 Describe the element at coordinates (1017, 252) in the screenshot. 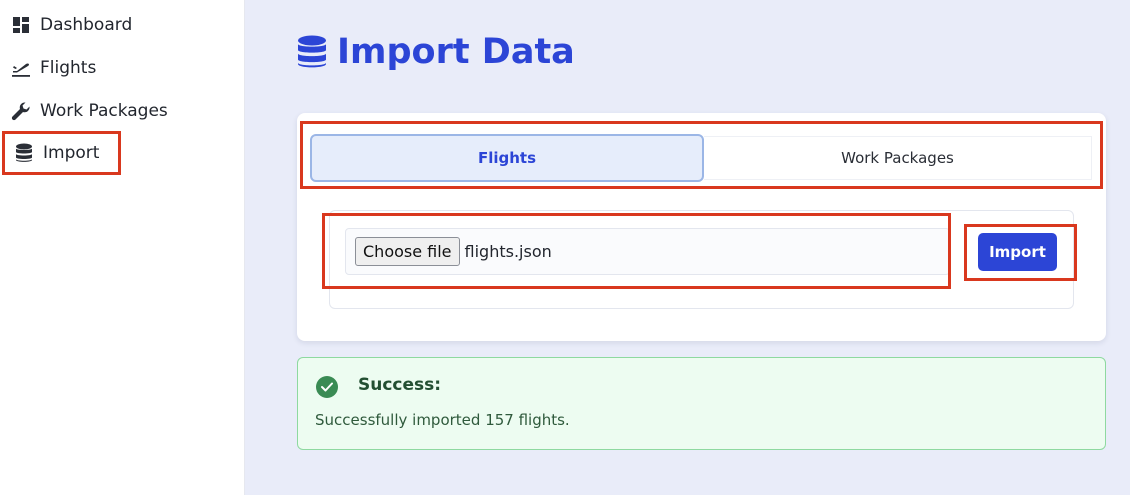

I see `import-button: Import` at that location.